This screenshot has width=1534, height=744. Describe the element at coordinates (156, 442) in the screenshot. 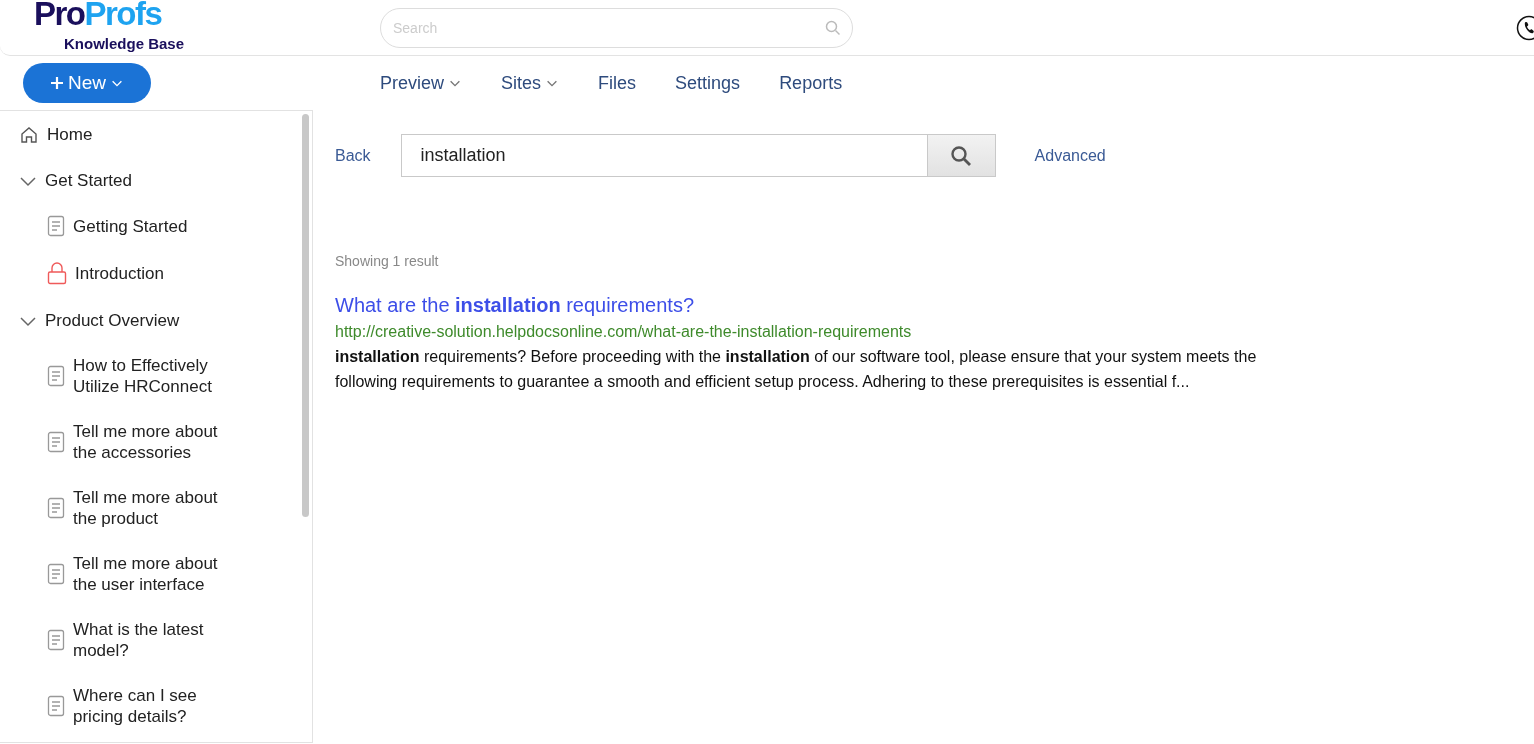

I see `sidebar-item: Tell me more about the accessories` at that location.